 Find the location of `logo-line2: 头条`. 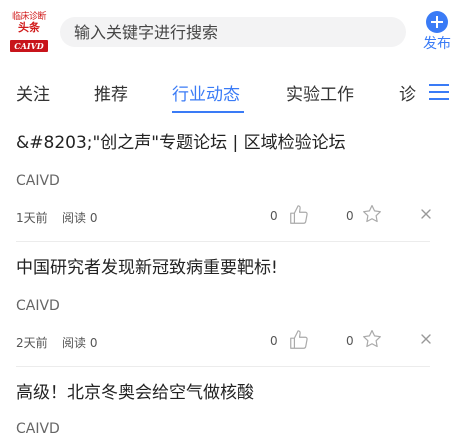

logo-line2: 头条 is located at coordinates (29, 27).